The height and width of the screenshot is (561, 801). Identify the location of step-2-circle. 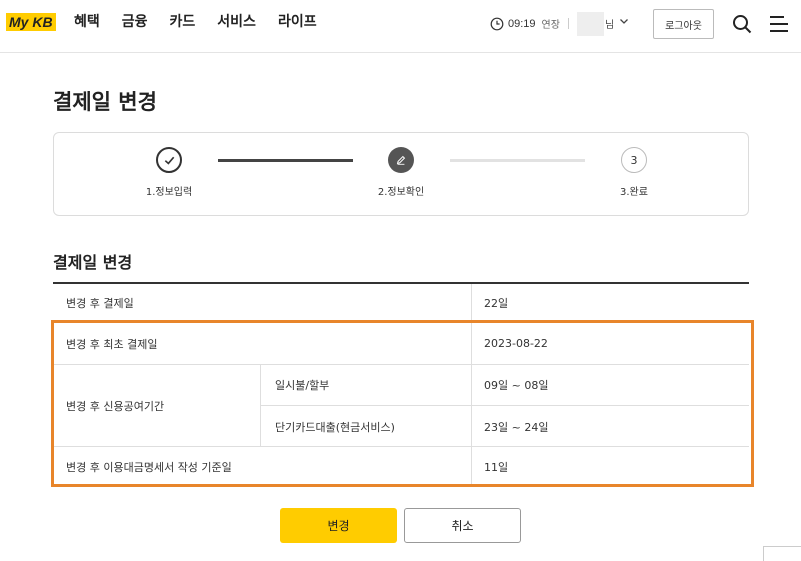
(401, 160).